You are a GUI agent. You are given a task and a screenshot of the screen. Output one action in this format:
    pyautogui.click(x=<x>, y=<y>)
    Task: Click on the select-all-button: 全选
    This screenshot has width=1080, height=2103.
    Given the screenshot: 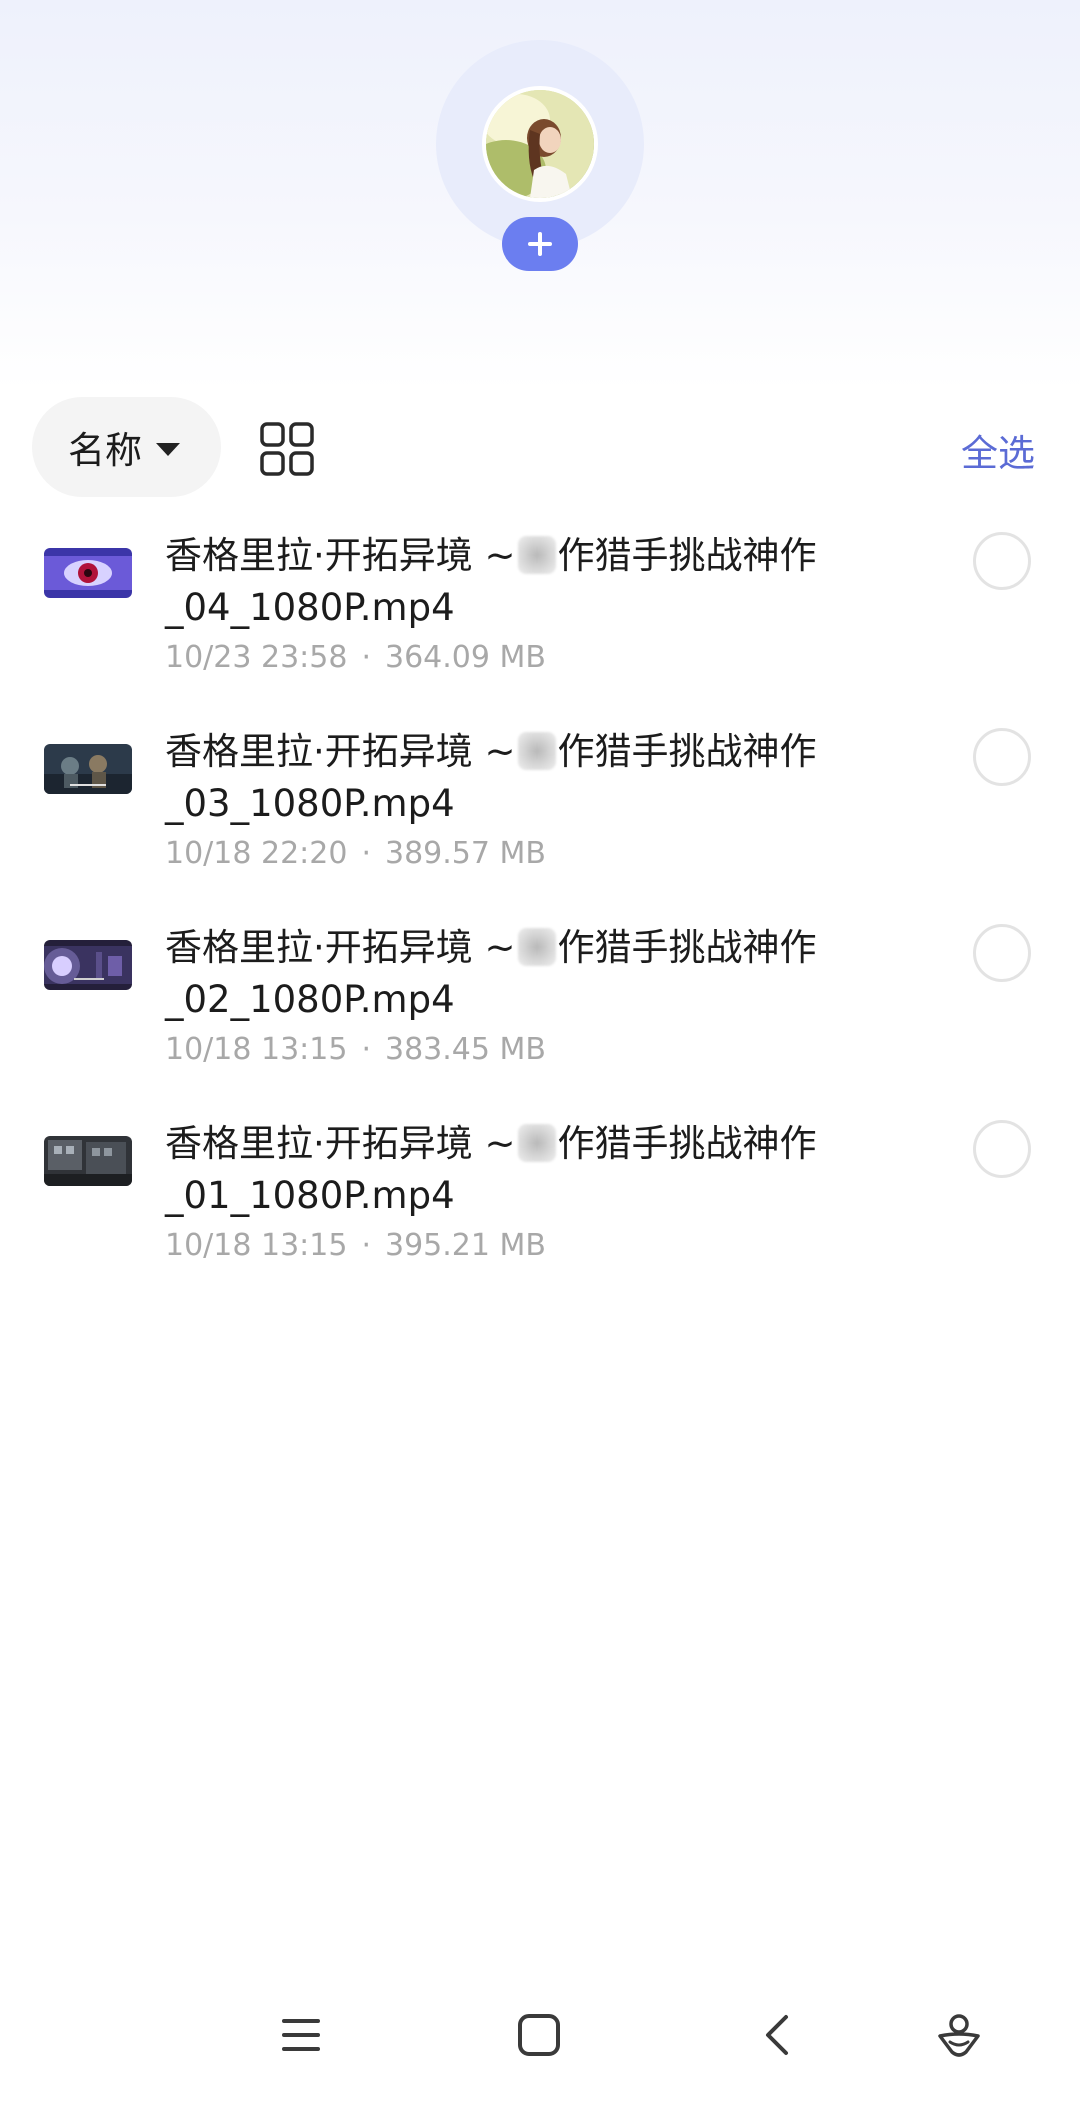 What is the action you would take?
    pyautogui.click(x=998, y=450)
    